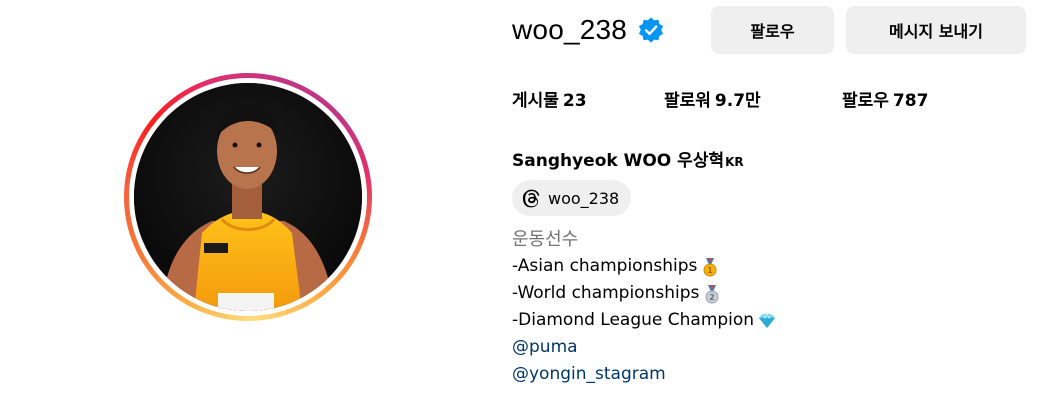 The height and width of the screenshot is (403, 1044). Describe the element at coordinates (712, 98) in the screenshot. I see `followers-count: 팔로워 9.7만` at that location.